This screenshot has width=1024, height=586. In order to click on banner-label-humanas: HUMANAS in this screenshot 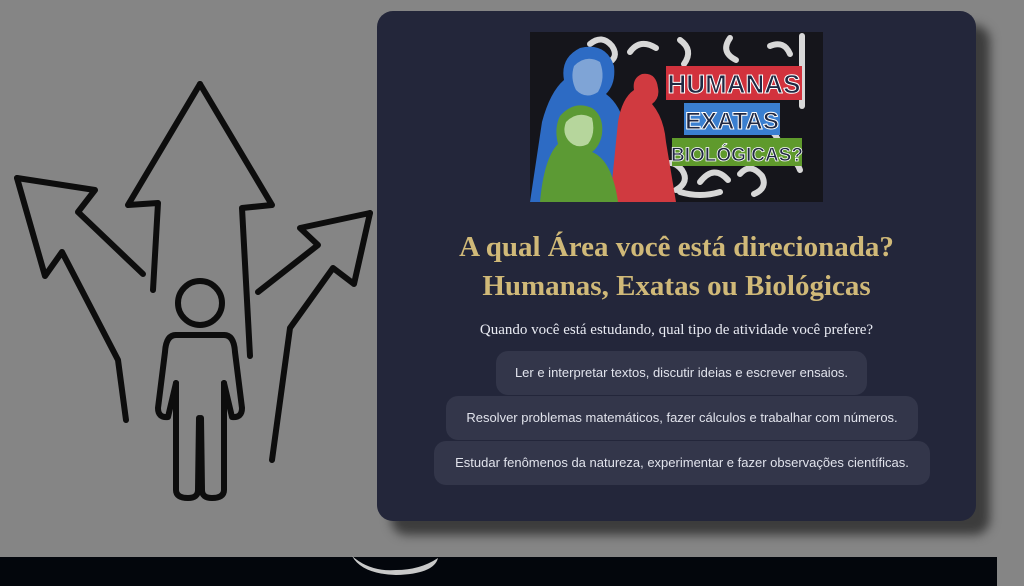, I will do `click(734, 84)`.